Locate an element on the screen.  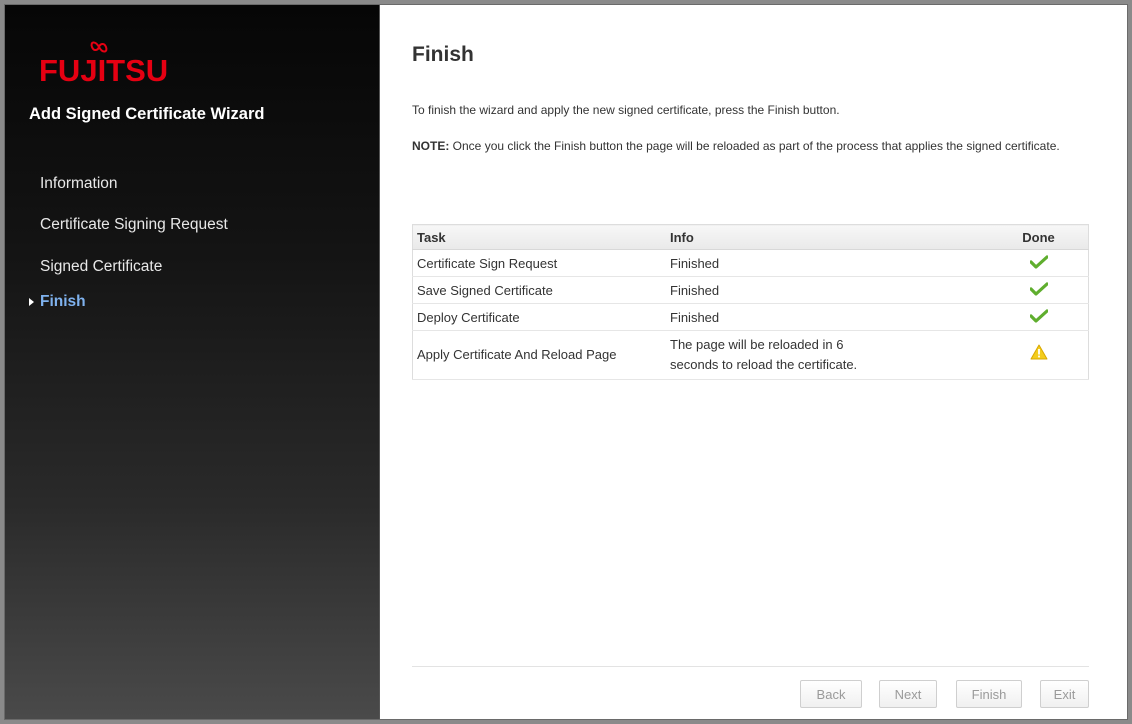
header-task: Task is located at coordinates (539, 237).